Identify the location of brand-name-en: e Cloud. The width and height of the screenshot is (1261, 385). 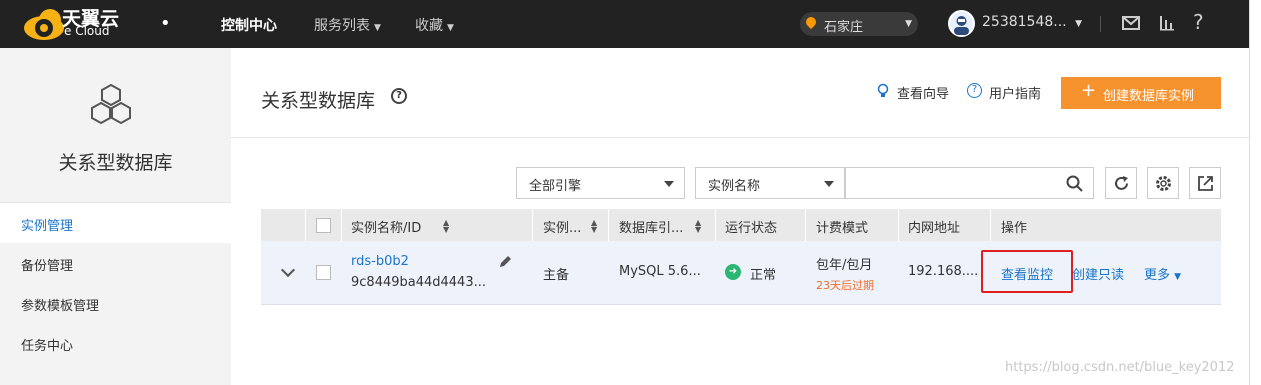
(87, 31).